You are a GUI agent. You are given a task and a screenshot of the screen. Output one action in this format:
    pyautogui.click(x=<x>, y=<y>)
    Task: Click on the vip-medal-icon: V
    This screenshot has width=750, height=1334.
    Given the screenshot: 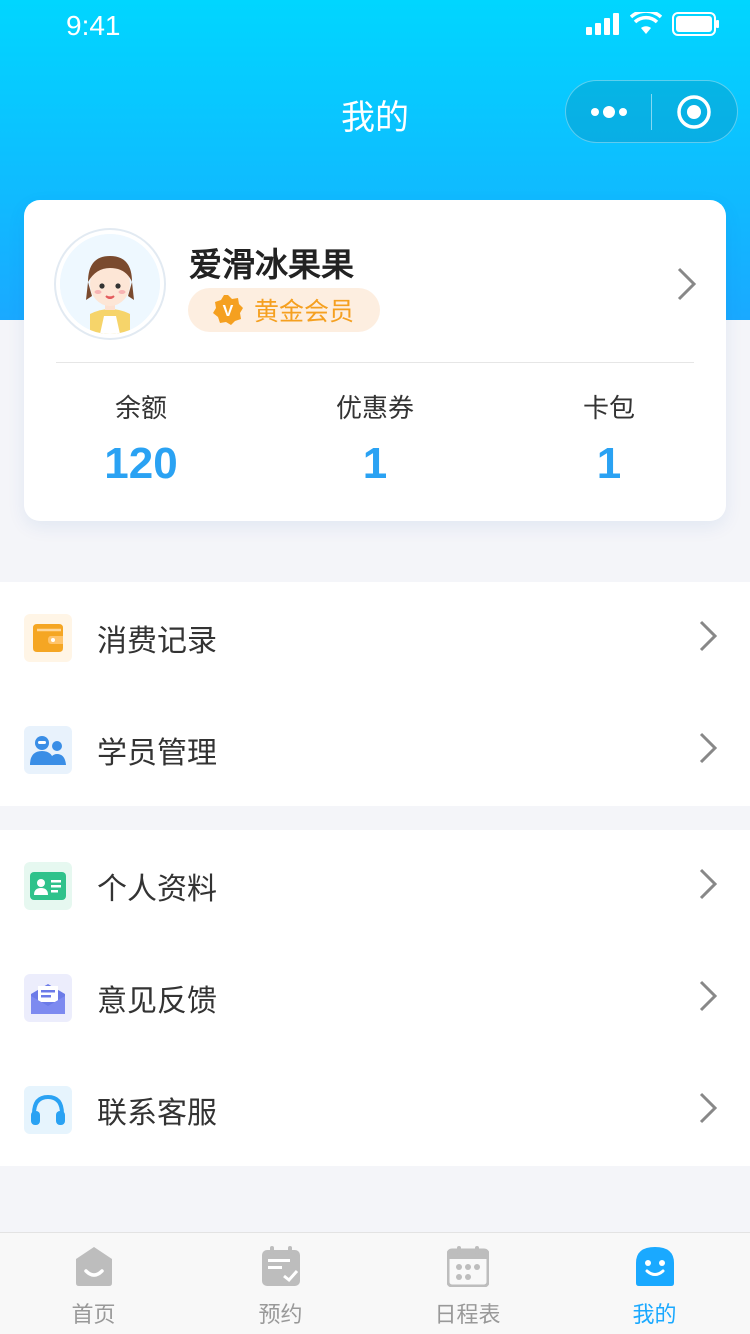 What is the action you would take?
    pyautogui.click(x=228, y=310)
    